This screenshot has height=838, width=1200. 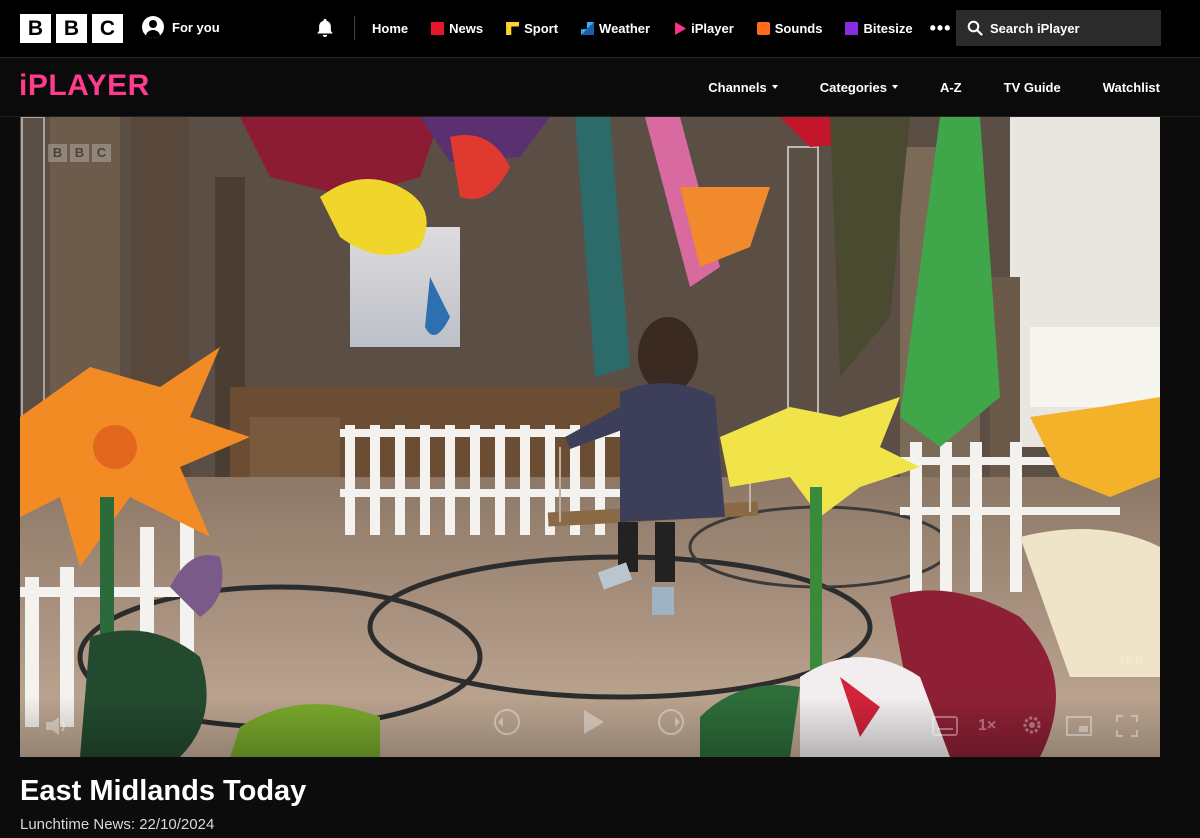 I want to click on nav-link-label: News, so click(x=466, y=28).